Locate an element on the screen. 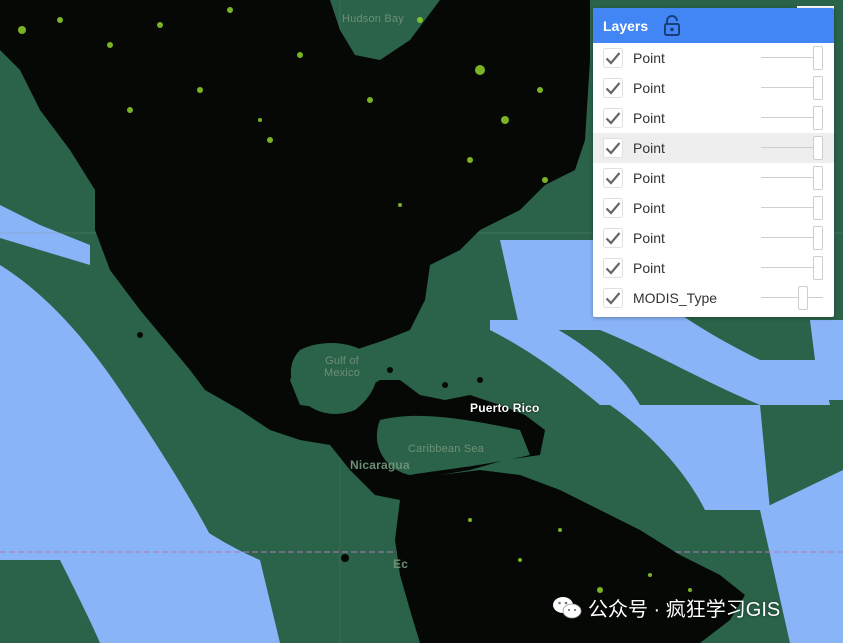 The image size is (843, 643). layer-name: MODIS_Type is located at coordinates (675, 298).